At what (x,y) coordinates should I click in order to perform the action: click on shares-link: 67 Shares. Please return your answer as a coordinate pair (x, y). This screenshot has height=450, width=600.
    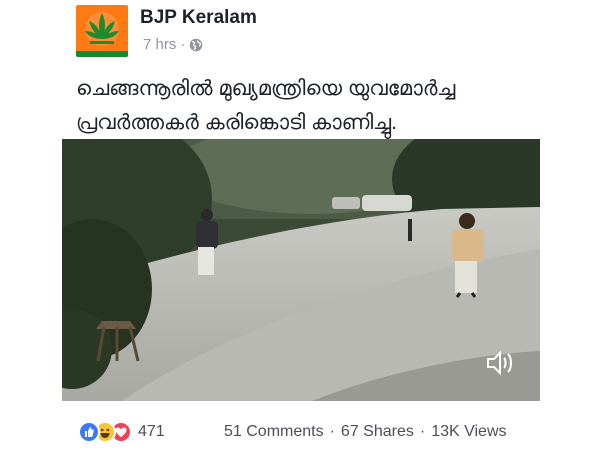
    Looking at the image, I should click on (377, 432).